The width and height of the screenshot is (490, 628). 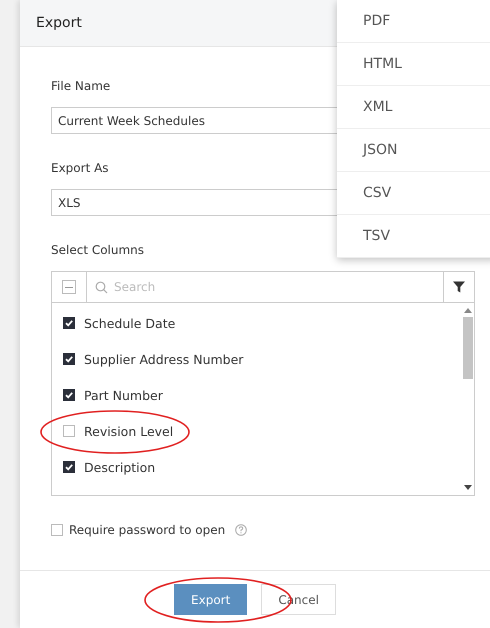 I want to click on field-label: Select Columns, so click(x=97, y=250).